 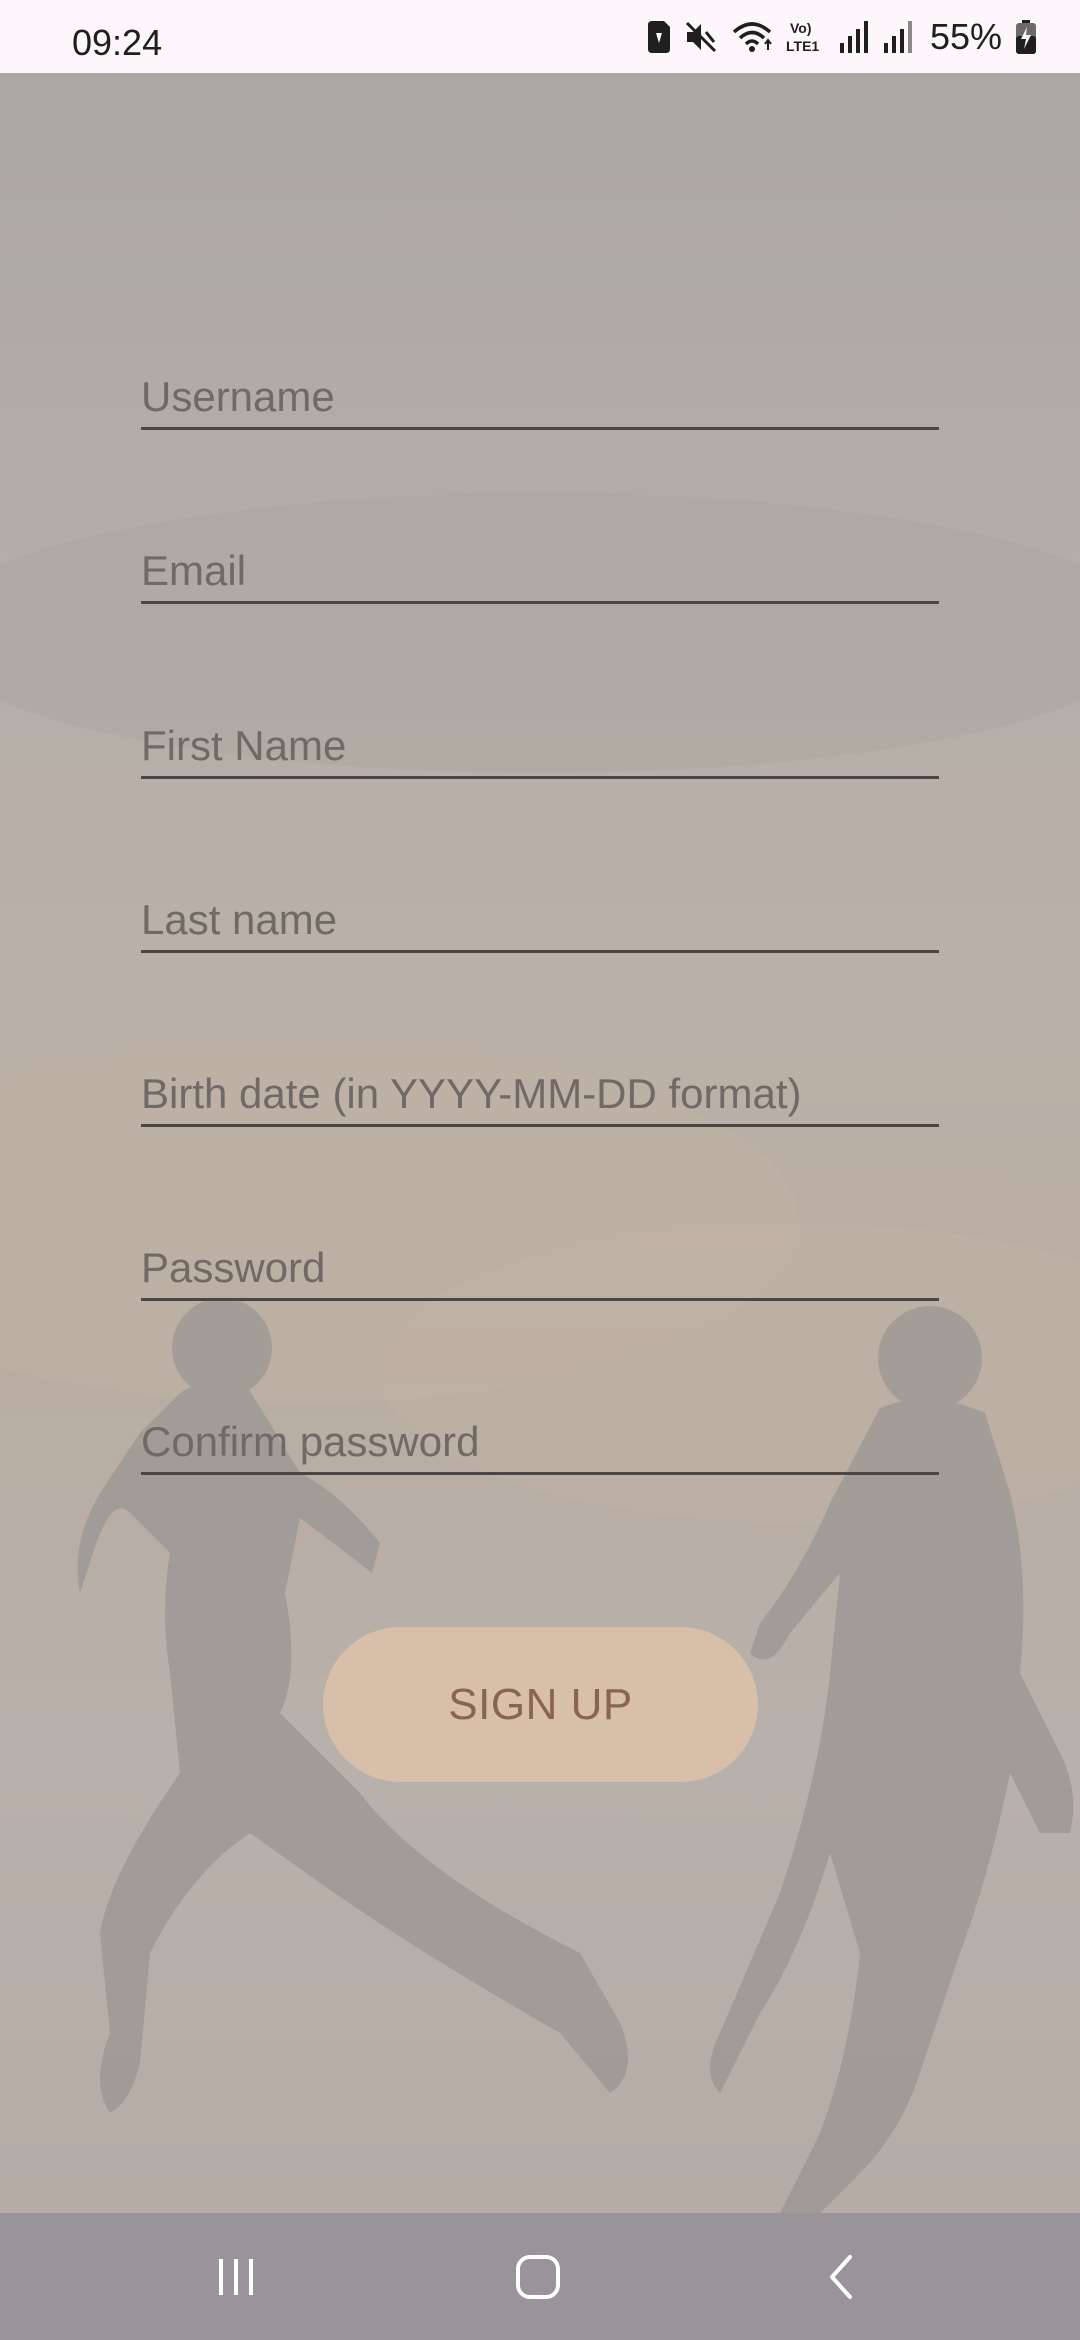 What do you see at coordinates (802, 37) in the screenshot?
I see `volte-icon: Vo) LTE1` at bounding box center [802, 37].